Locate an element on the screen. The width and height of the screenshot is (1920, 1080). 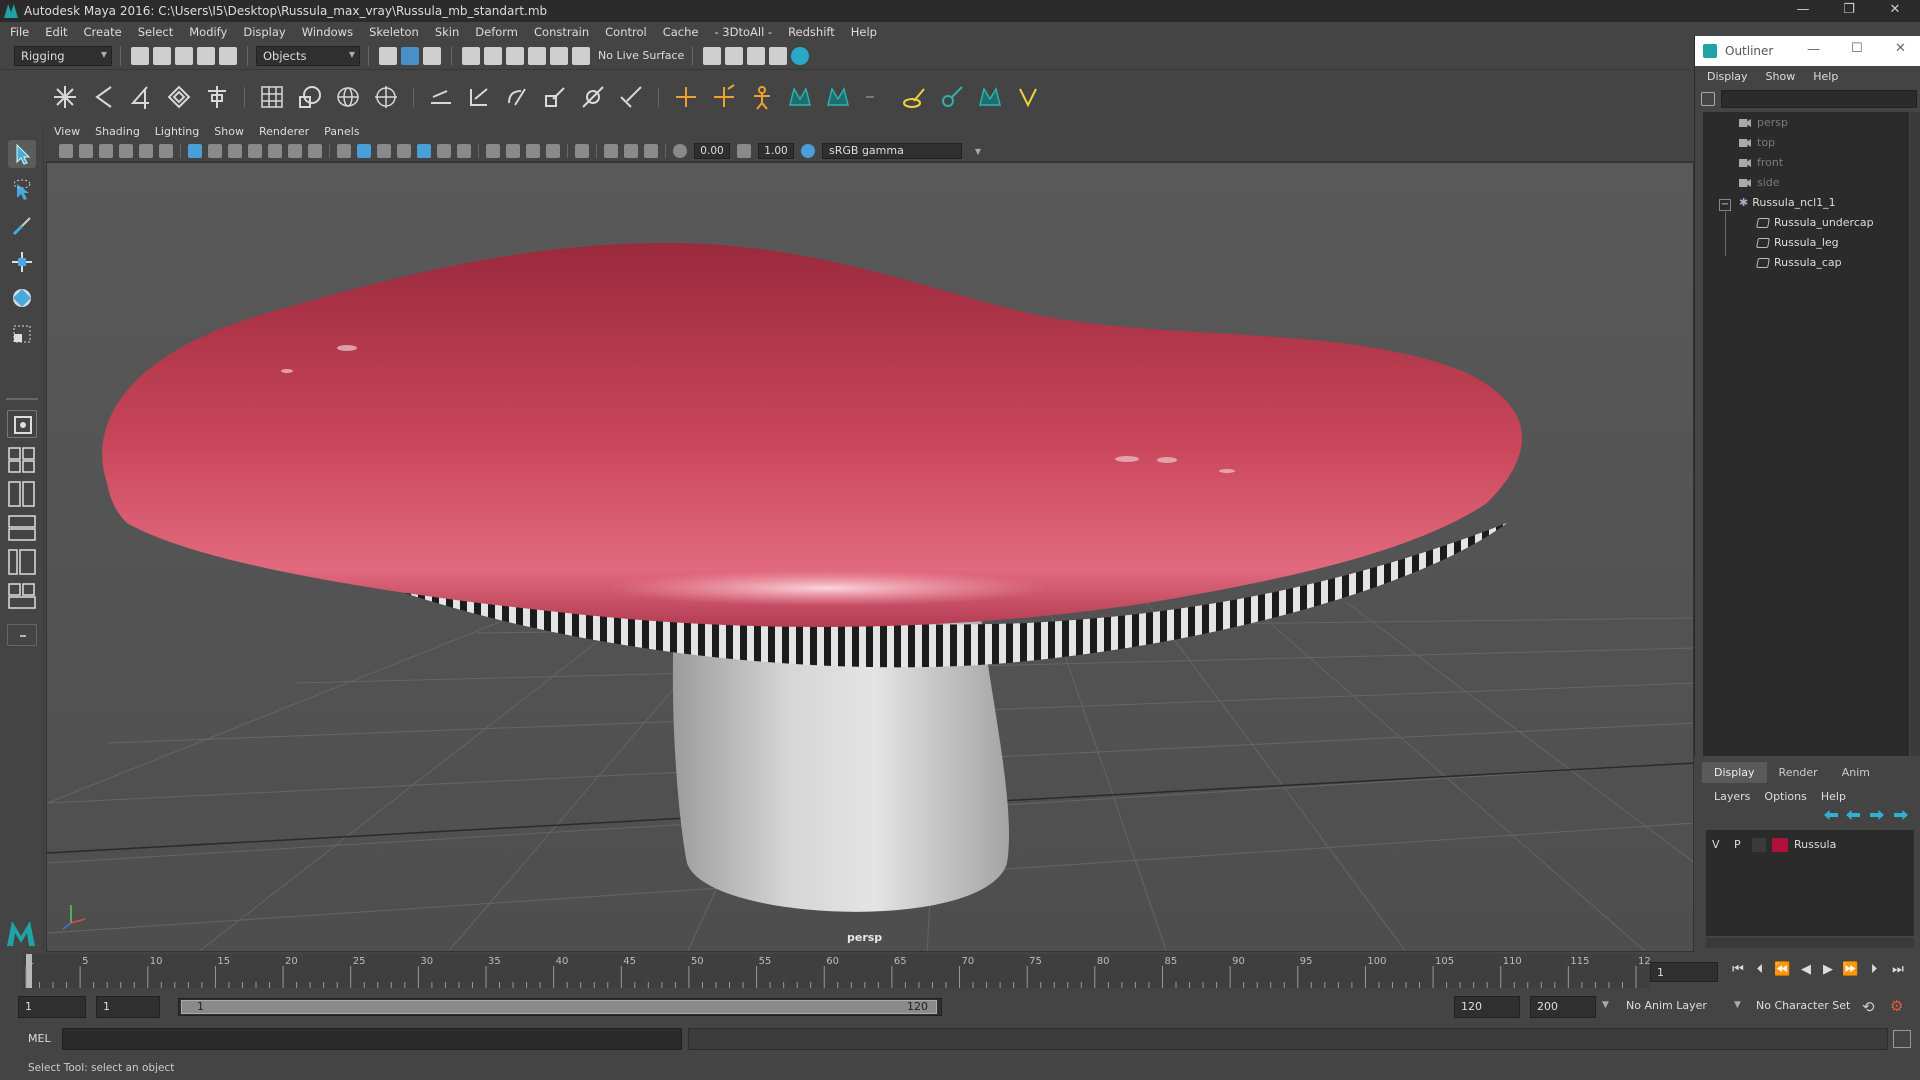
motion-blur-icon is located at coordinates (513, 150).